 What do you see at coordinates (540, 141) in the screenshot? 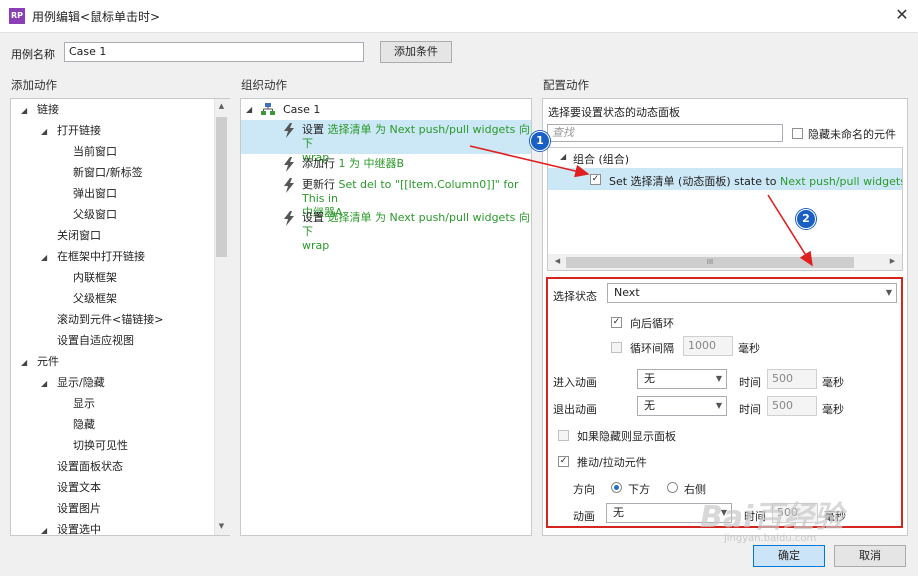
I see `annotation-badge-1: 1` at bounding box center [540, 141].